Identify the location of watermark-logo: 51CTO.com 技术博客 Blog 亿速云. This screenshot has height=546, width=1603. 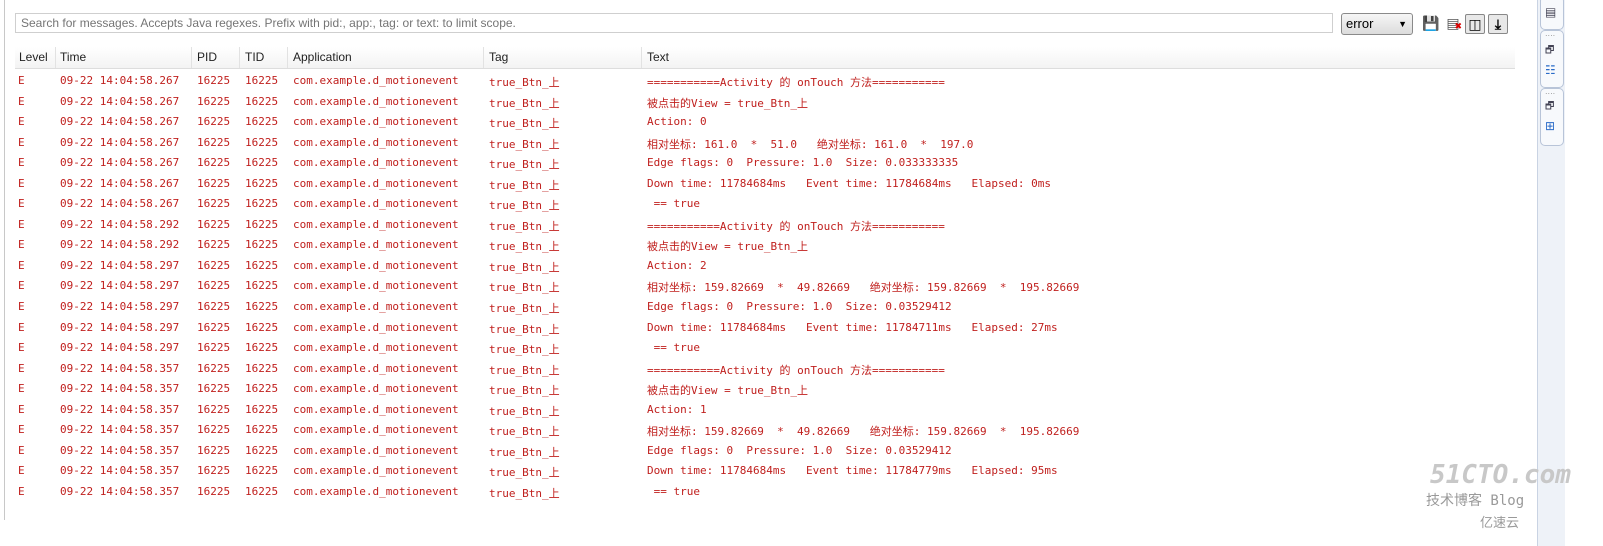
(1498, 495).